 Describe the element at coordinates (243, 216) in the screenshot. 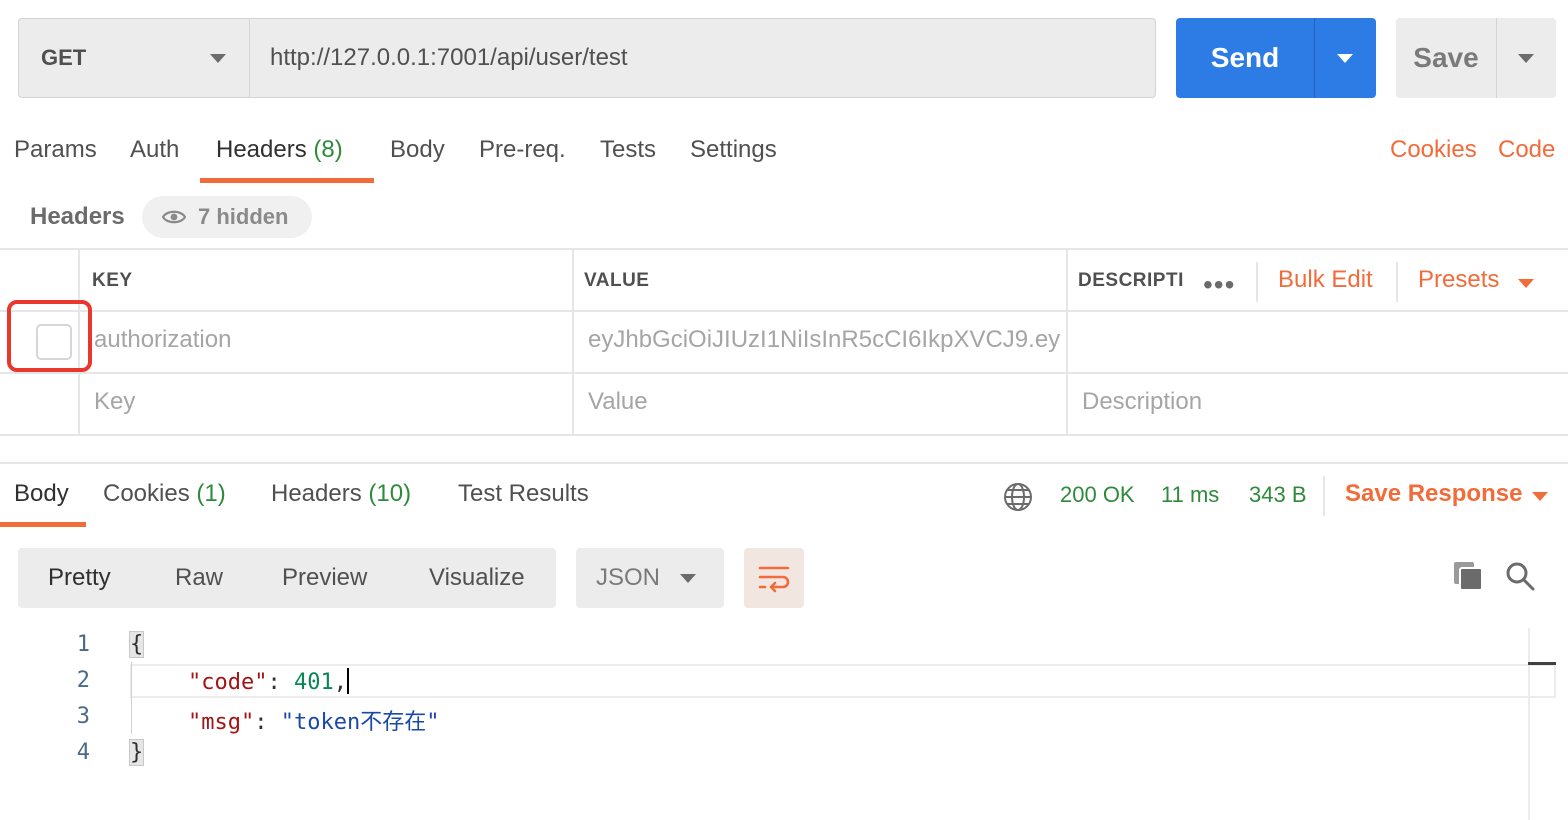

I see `hidden-count-label: 7 hidden` at that location.